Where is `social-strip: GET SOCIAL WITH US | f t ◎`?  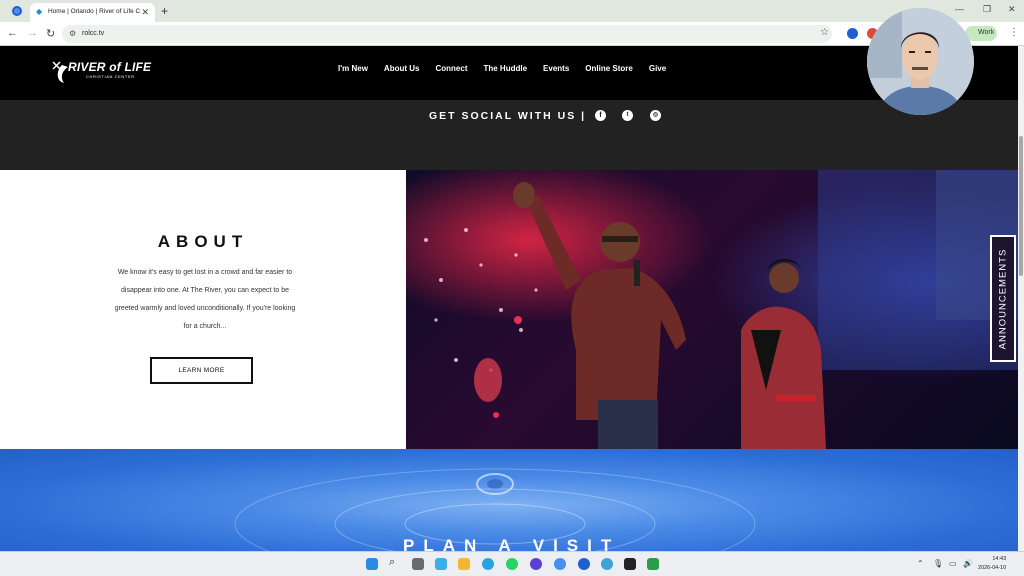 social-strip: GET SOCIAL WITH US | f t ◎ is located at coordinates (509, 135).